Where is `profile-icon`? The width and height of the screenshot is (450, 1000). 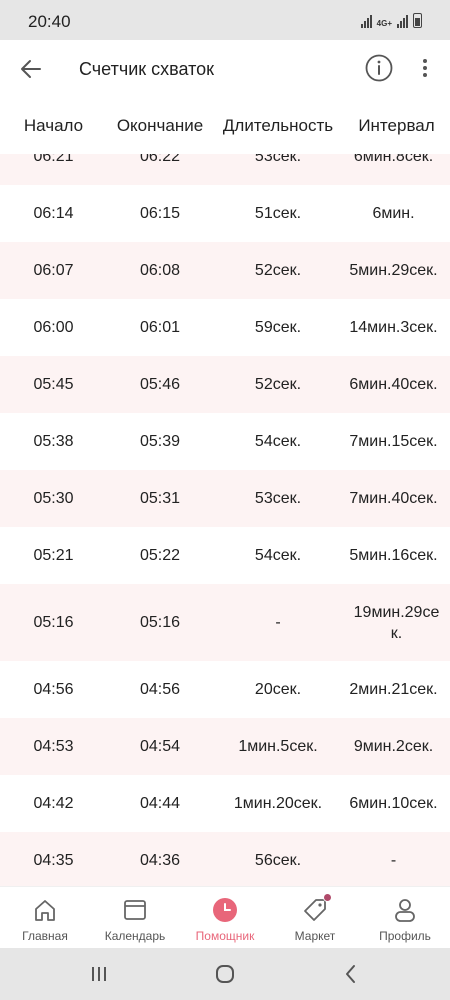 profile-icon is located at coordinates (405, 910).